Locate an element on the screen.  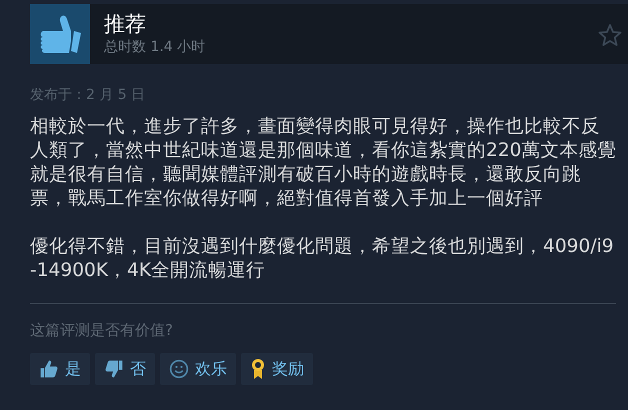
yes-button: 是 is located at coordinates (60, 369).